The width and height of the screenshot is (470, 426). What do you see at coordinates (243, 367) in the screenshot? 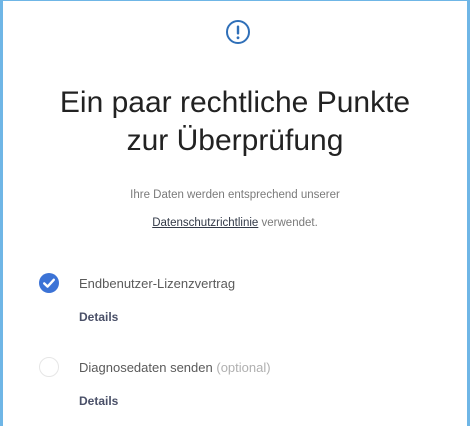
I see `optional-badge: (optional)` at bounding box center [243, 367].